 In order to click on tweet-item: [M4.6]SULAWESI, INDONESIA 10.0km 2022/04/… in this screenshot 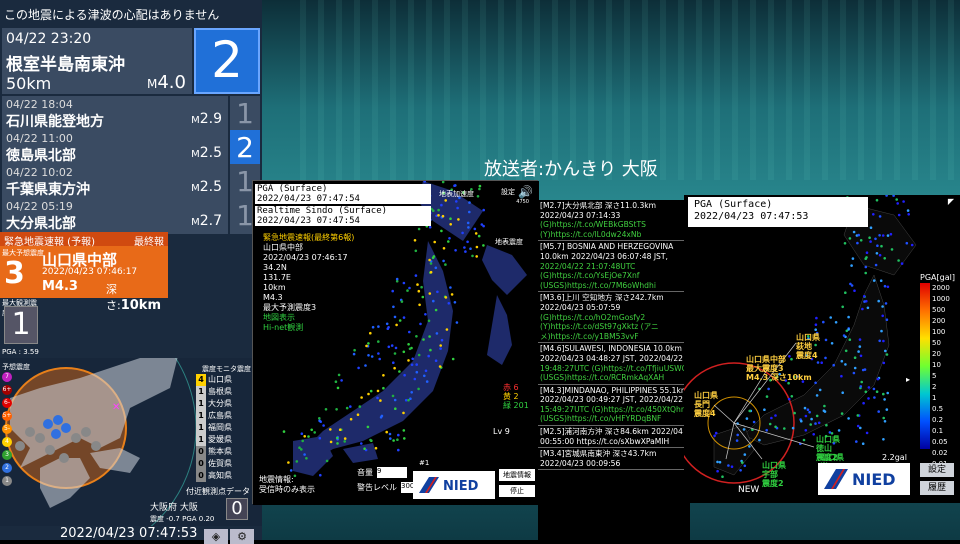, I will do `click(614, 364)`.